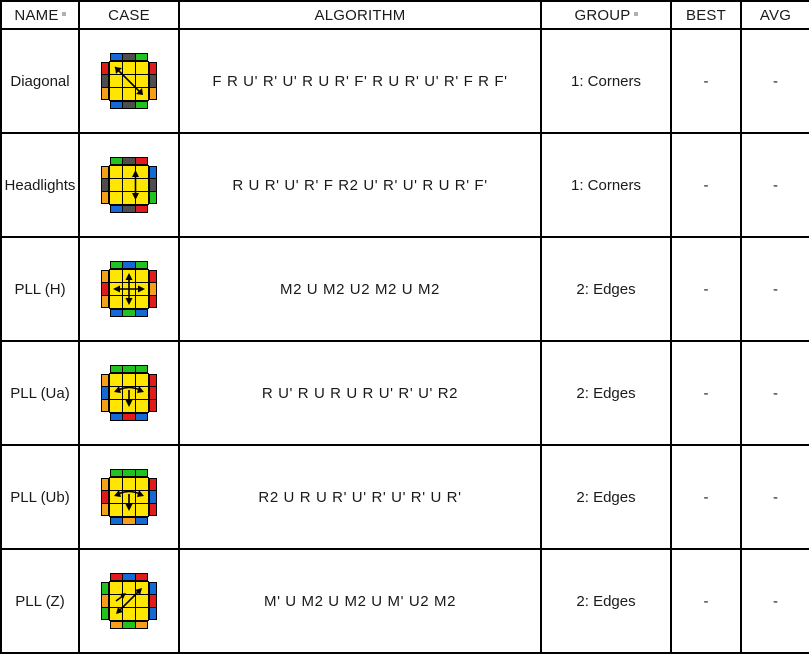 The image size is (809, 654). Describe the element at coordinates (129, 105) in the screenshot. I see `cube-side-bottom` at that location.